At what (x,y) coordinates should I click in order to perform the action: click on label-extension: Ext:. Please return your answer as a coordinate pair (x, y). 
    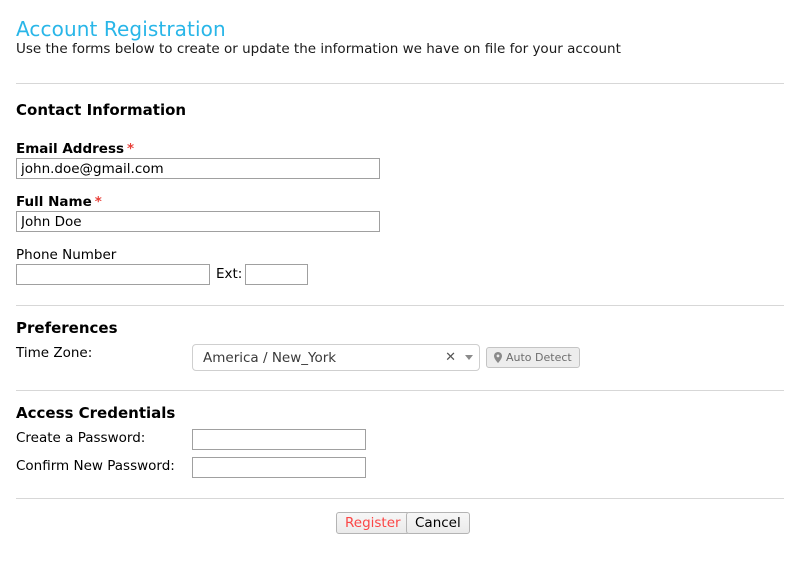
    Looking at the image, I should click on (229, 274).